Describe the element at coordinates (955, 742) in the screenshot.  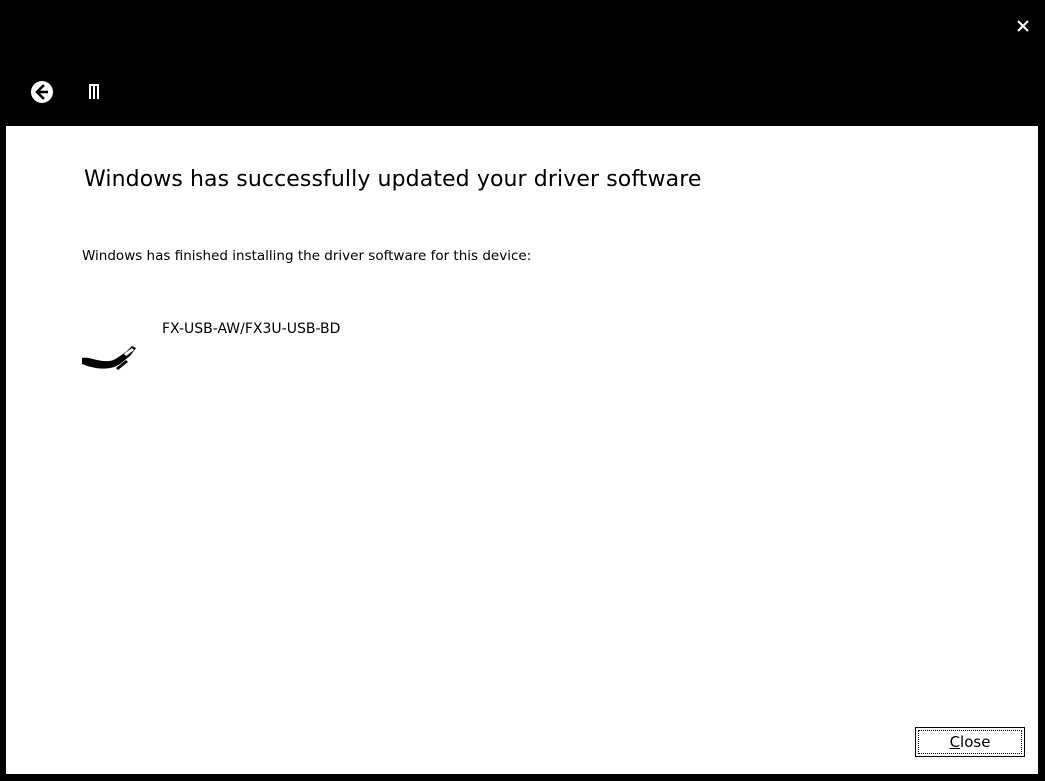
I see `close-button-accelerator: C` at that location.